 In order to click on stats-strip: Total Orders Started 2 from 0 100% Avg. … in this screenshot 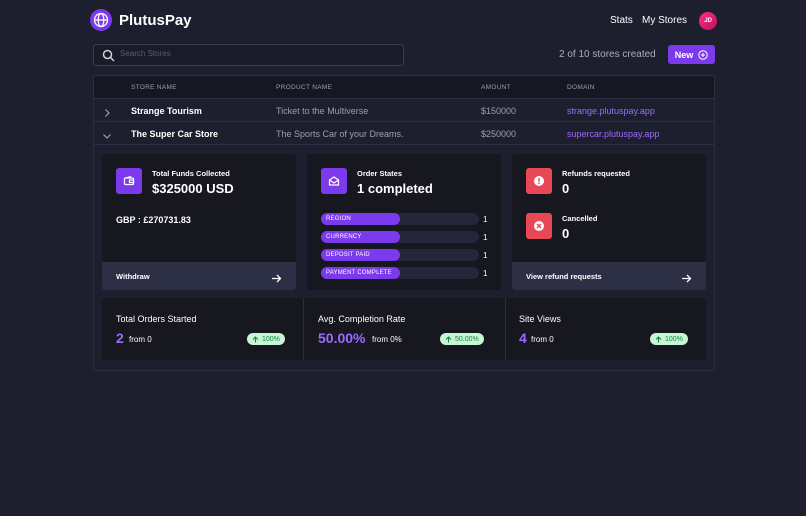, I will do `click(404, 329)`.